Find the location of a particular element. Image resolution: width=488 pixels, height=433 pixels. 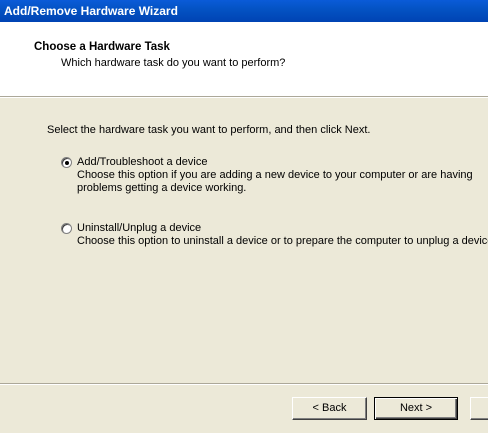

title-bar: Add/Remove Hardware Wizard is located at coordinates (244, 11).